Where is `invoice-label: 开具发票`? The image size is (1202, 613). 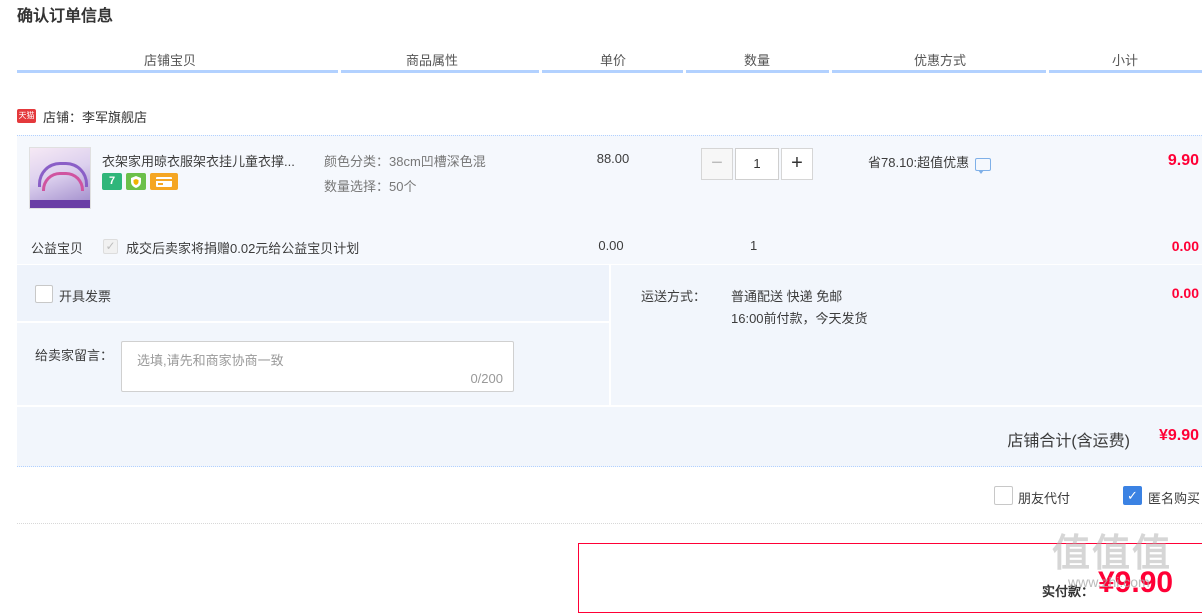
invoice-label: 开具发票 is located at coordinates (85, 295).